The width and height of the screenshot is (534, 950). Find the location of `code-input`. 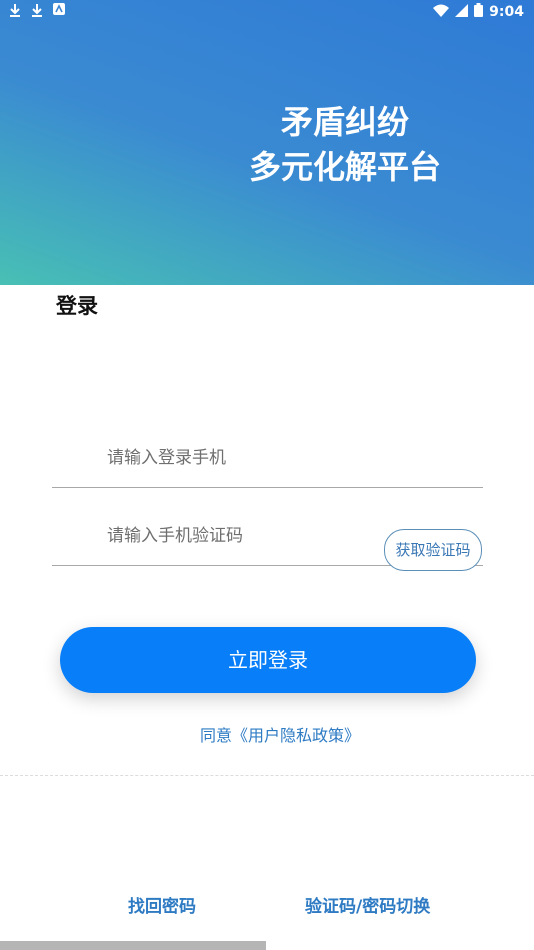

code-input is located at coordinates (237, 536).